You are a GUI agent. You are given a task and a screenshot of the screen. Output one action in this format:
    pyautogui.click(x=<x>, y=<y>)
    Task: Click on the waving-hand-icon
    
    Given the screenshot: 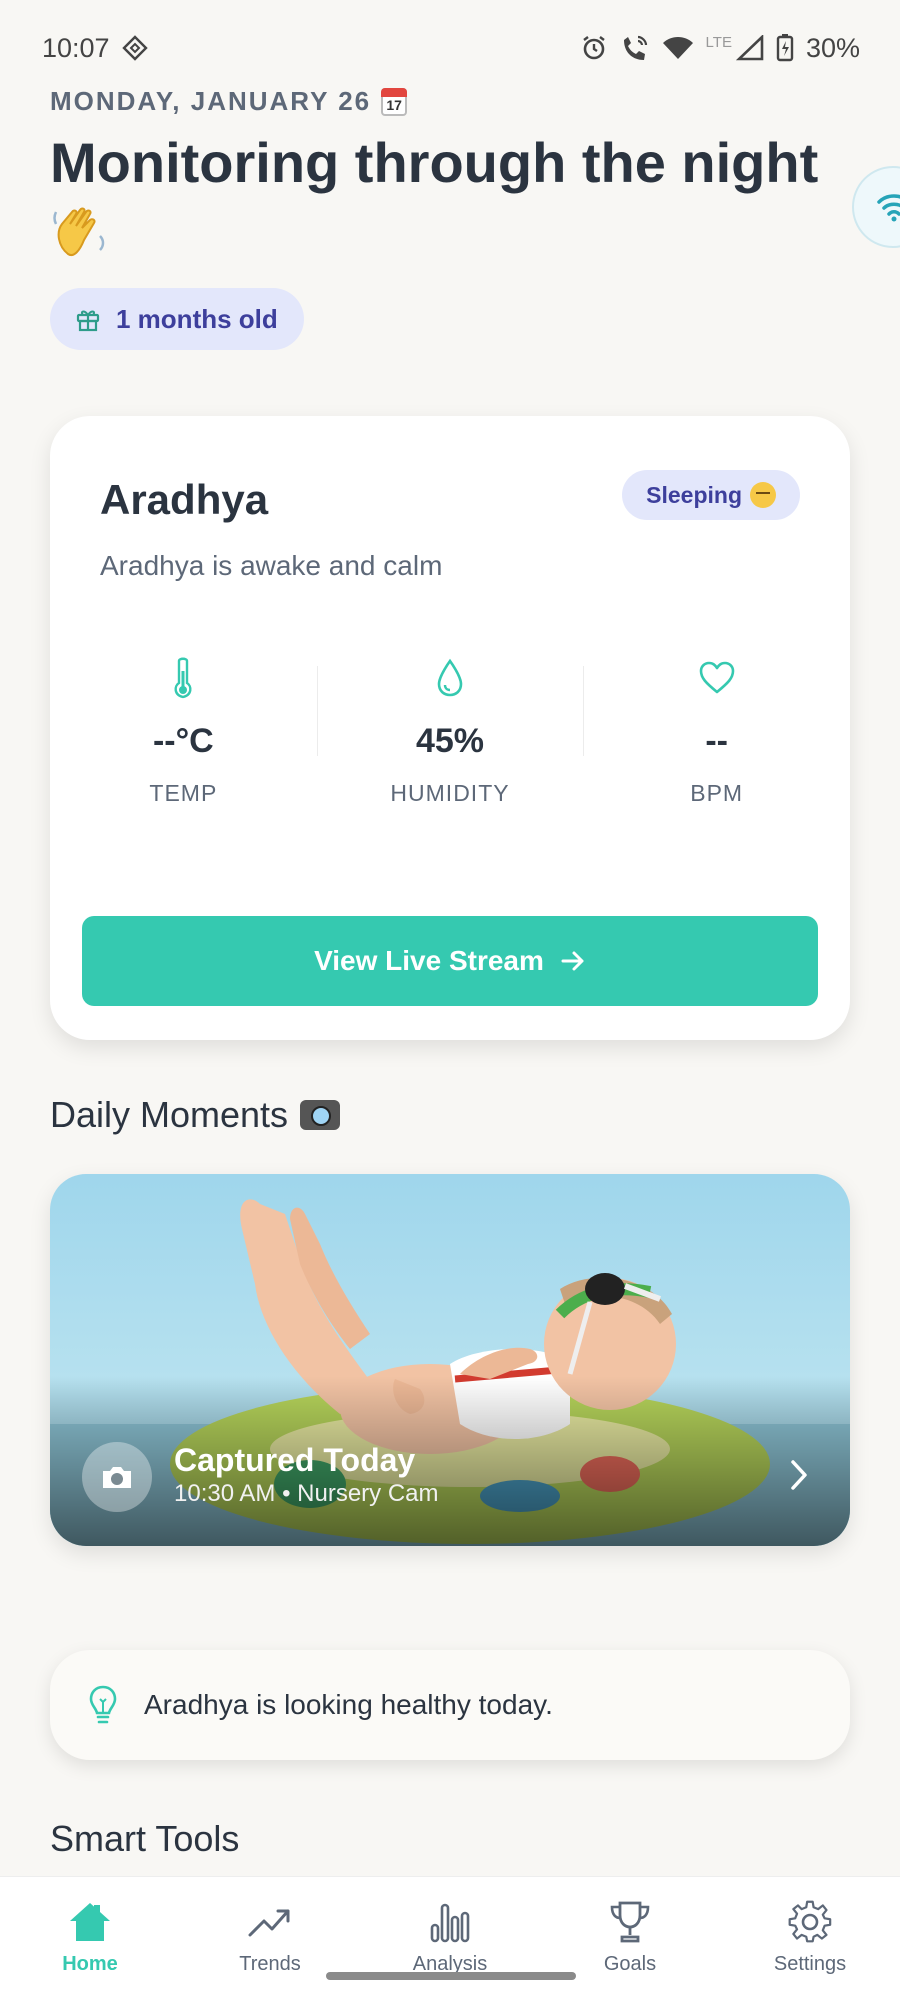 What is the action you would take?
    pyautogui.click(x=440, y=238)
    